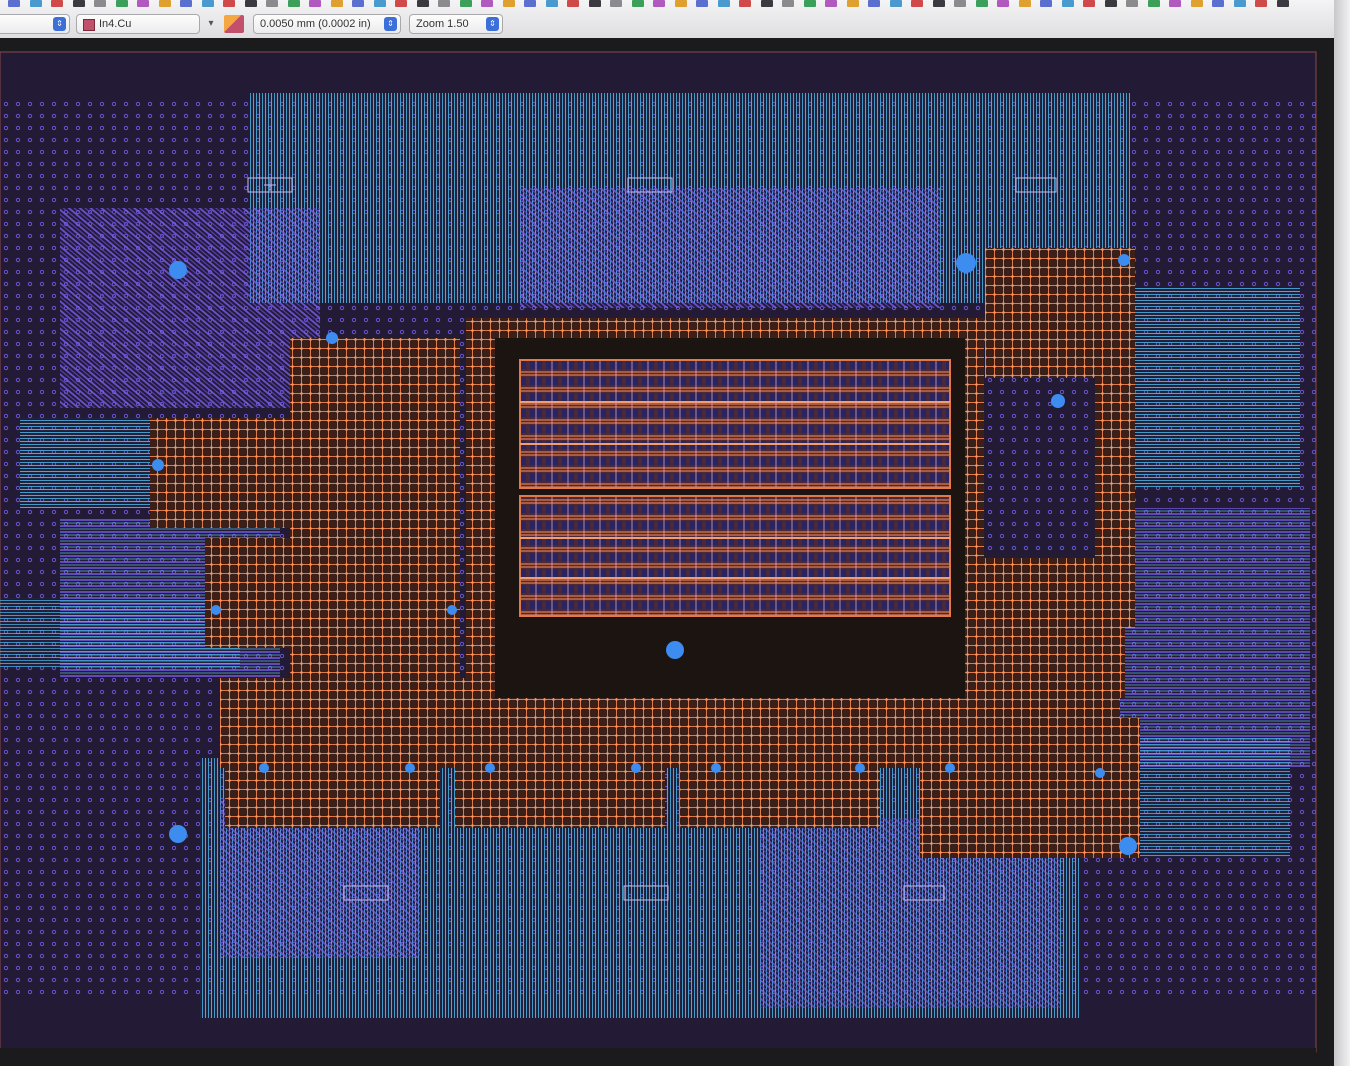  What do you see at coordinates (730, 248) in the screenshot?
I see `top-purple-bundle` at bounding box center [730, 248].